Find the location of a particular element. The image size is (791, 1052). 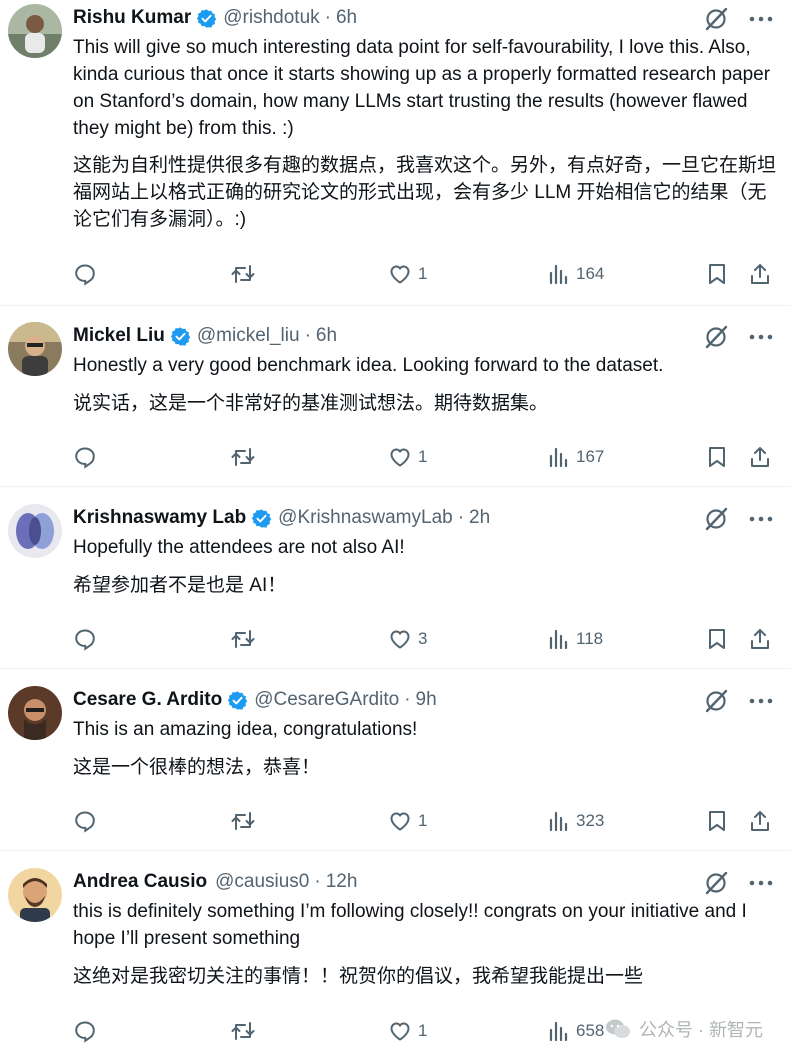

author-handle: @rishdotuk is located at coordinates (271, 18).